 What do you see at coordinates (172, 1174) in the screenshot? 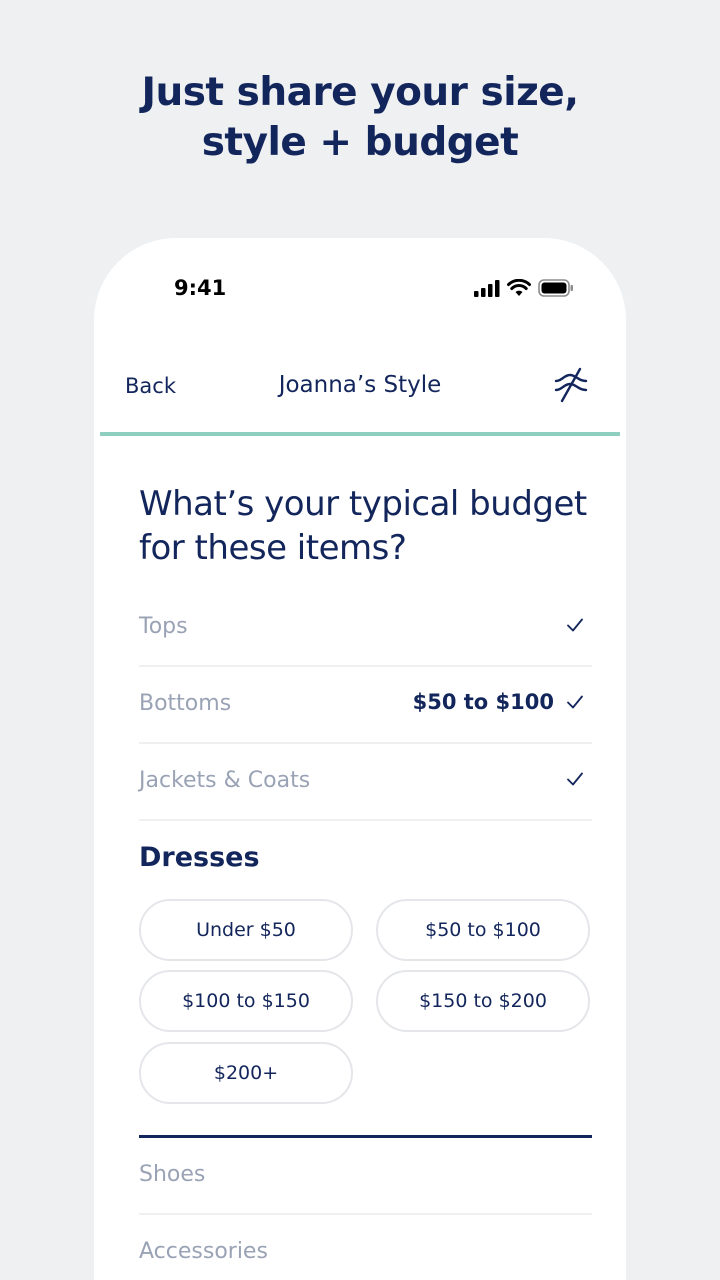
I see `category-label: Shoes` at bounding box center [172, 1174].